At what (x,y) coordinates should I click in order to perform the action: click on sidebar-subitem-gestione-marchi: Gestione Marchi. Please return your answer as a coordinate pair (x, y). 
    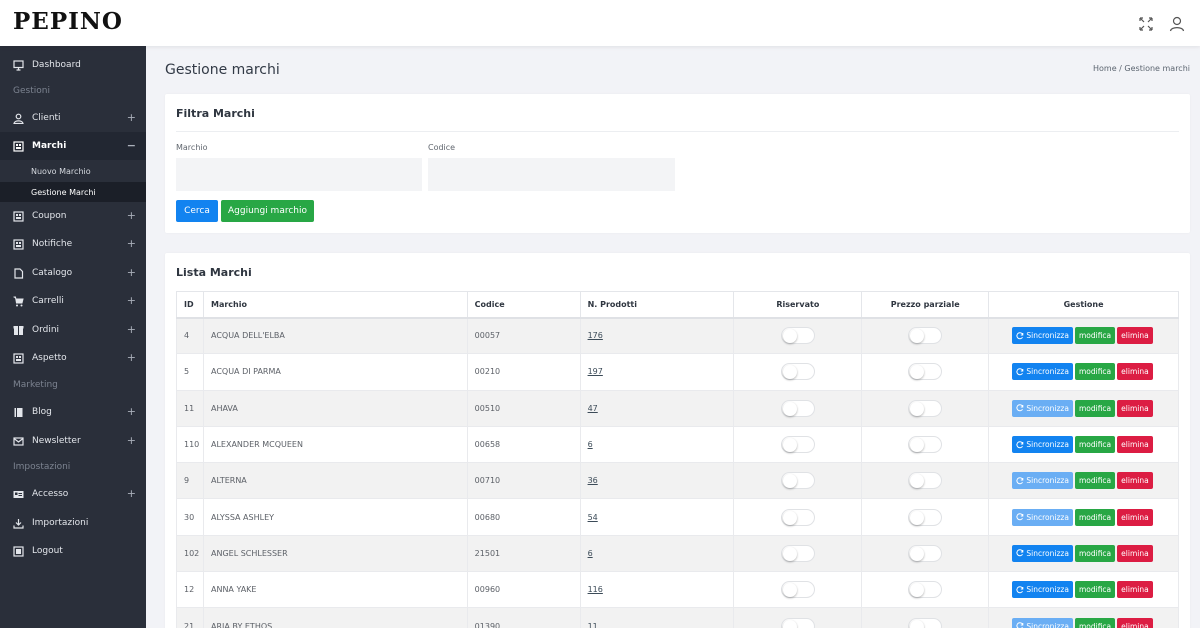
    Looking at the image, I should click on (73, 192).